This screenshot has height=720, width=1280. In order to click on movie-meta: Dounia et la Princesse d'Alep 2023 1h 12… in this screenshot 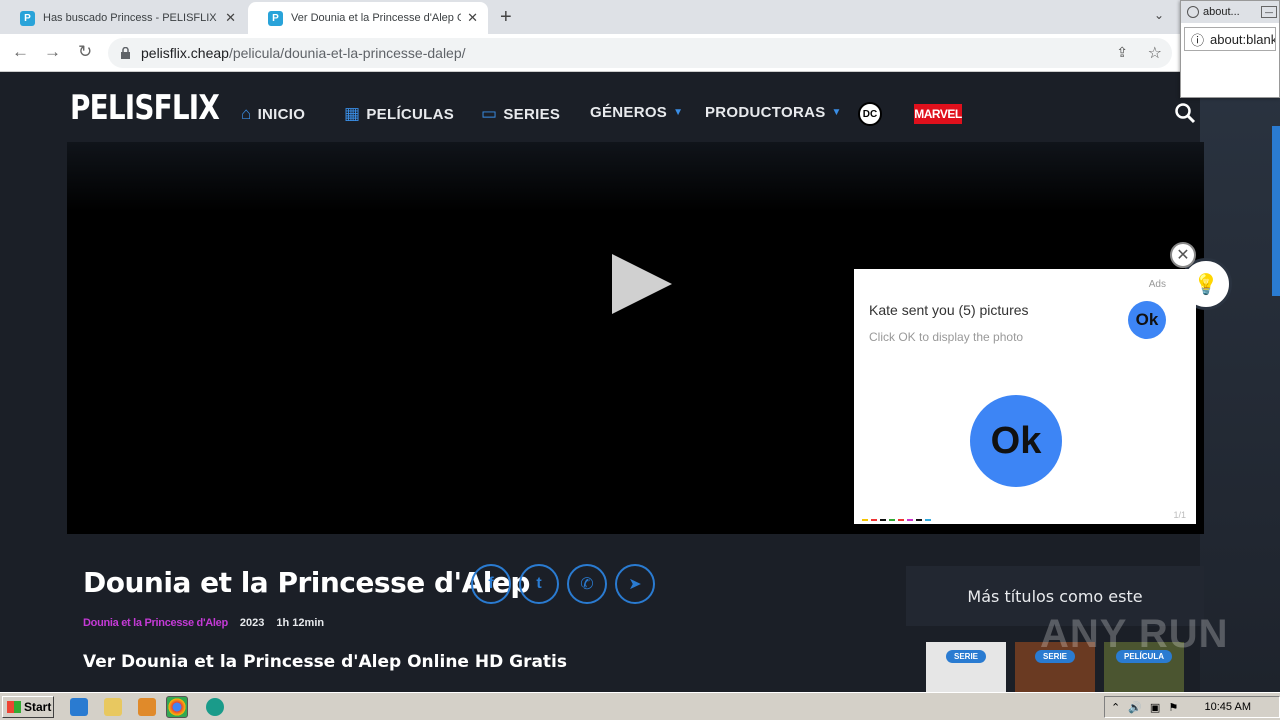, I will do `click(203, 623)`.